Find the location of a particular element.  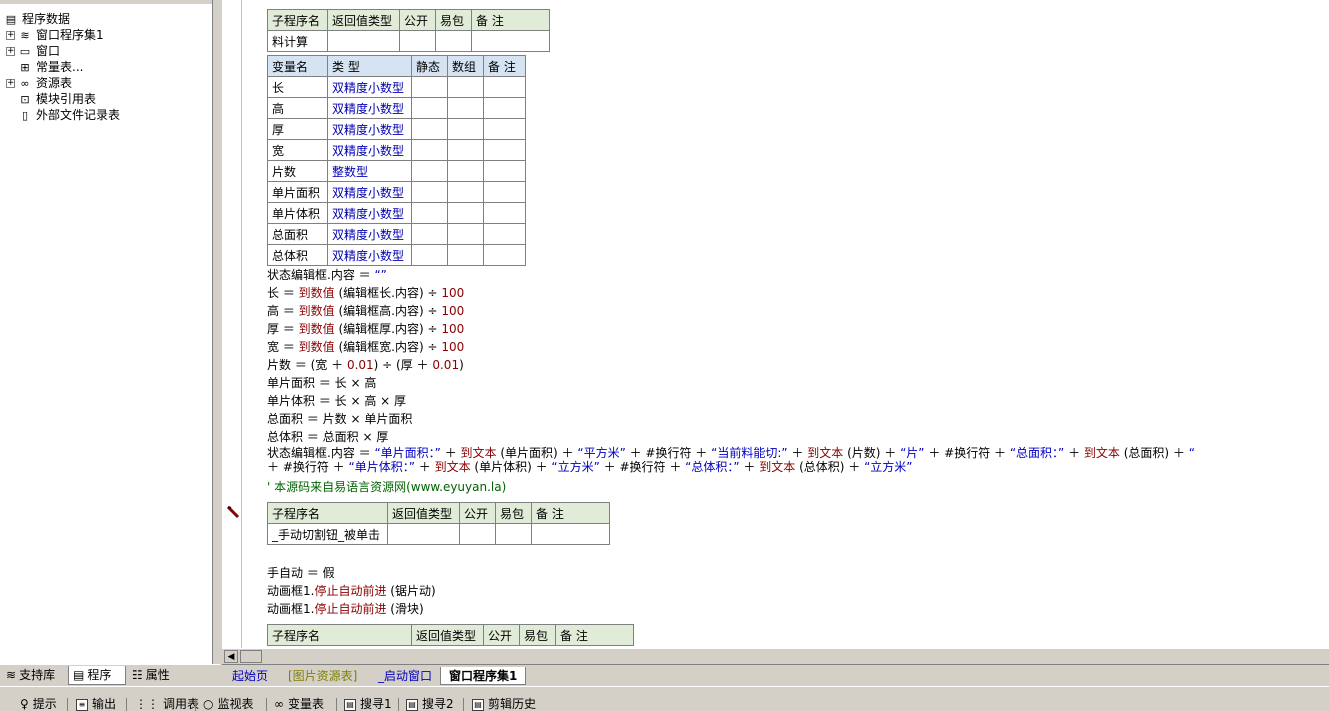

tab-window-assembly: 窗口程序集1 is located at coordinates (483, 676).